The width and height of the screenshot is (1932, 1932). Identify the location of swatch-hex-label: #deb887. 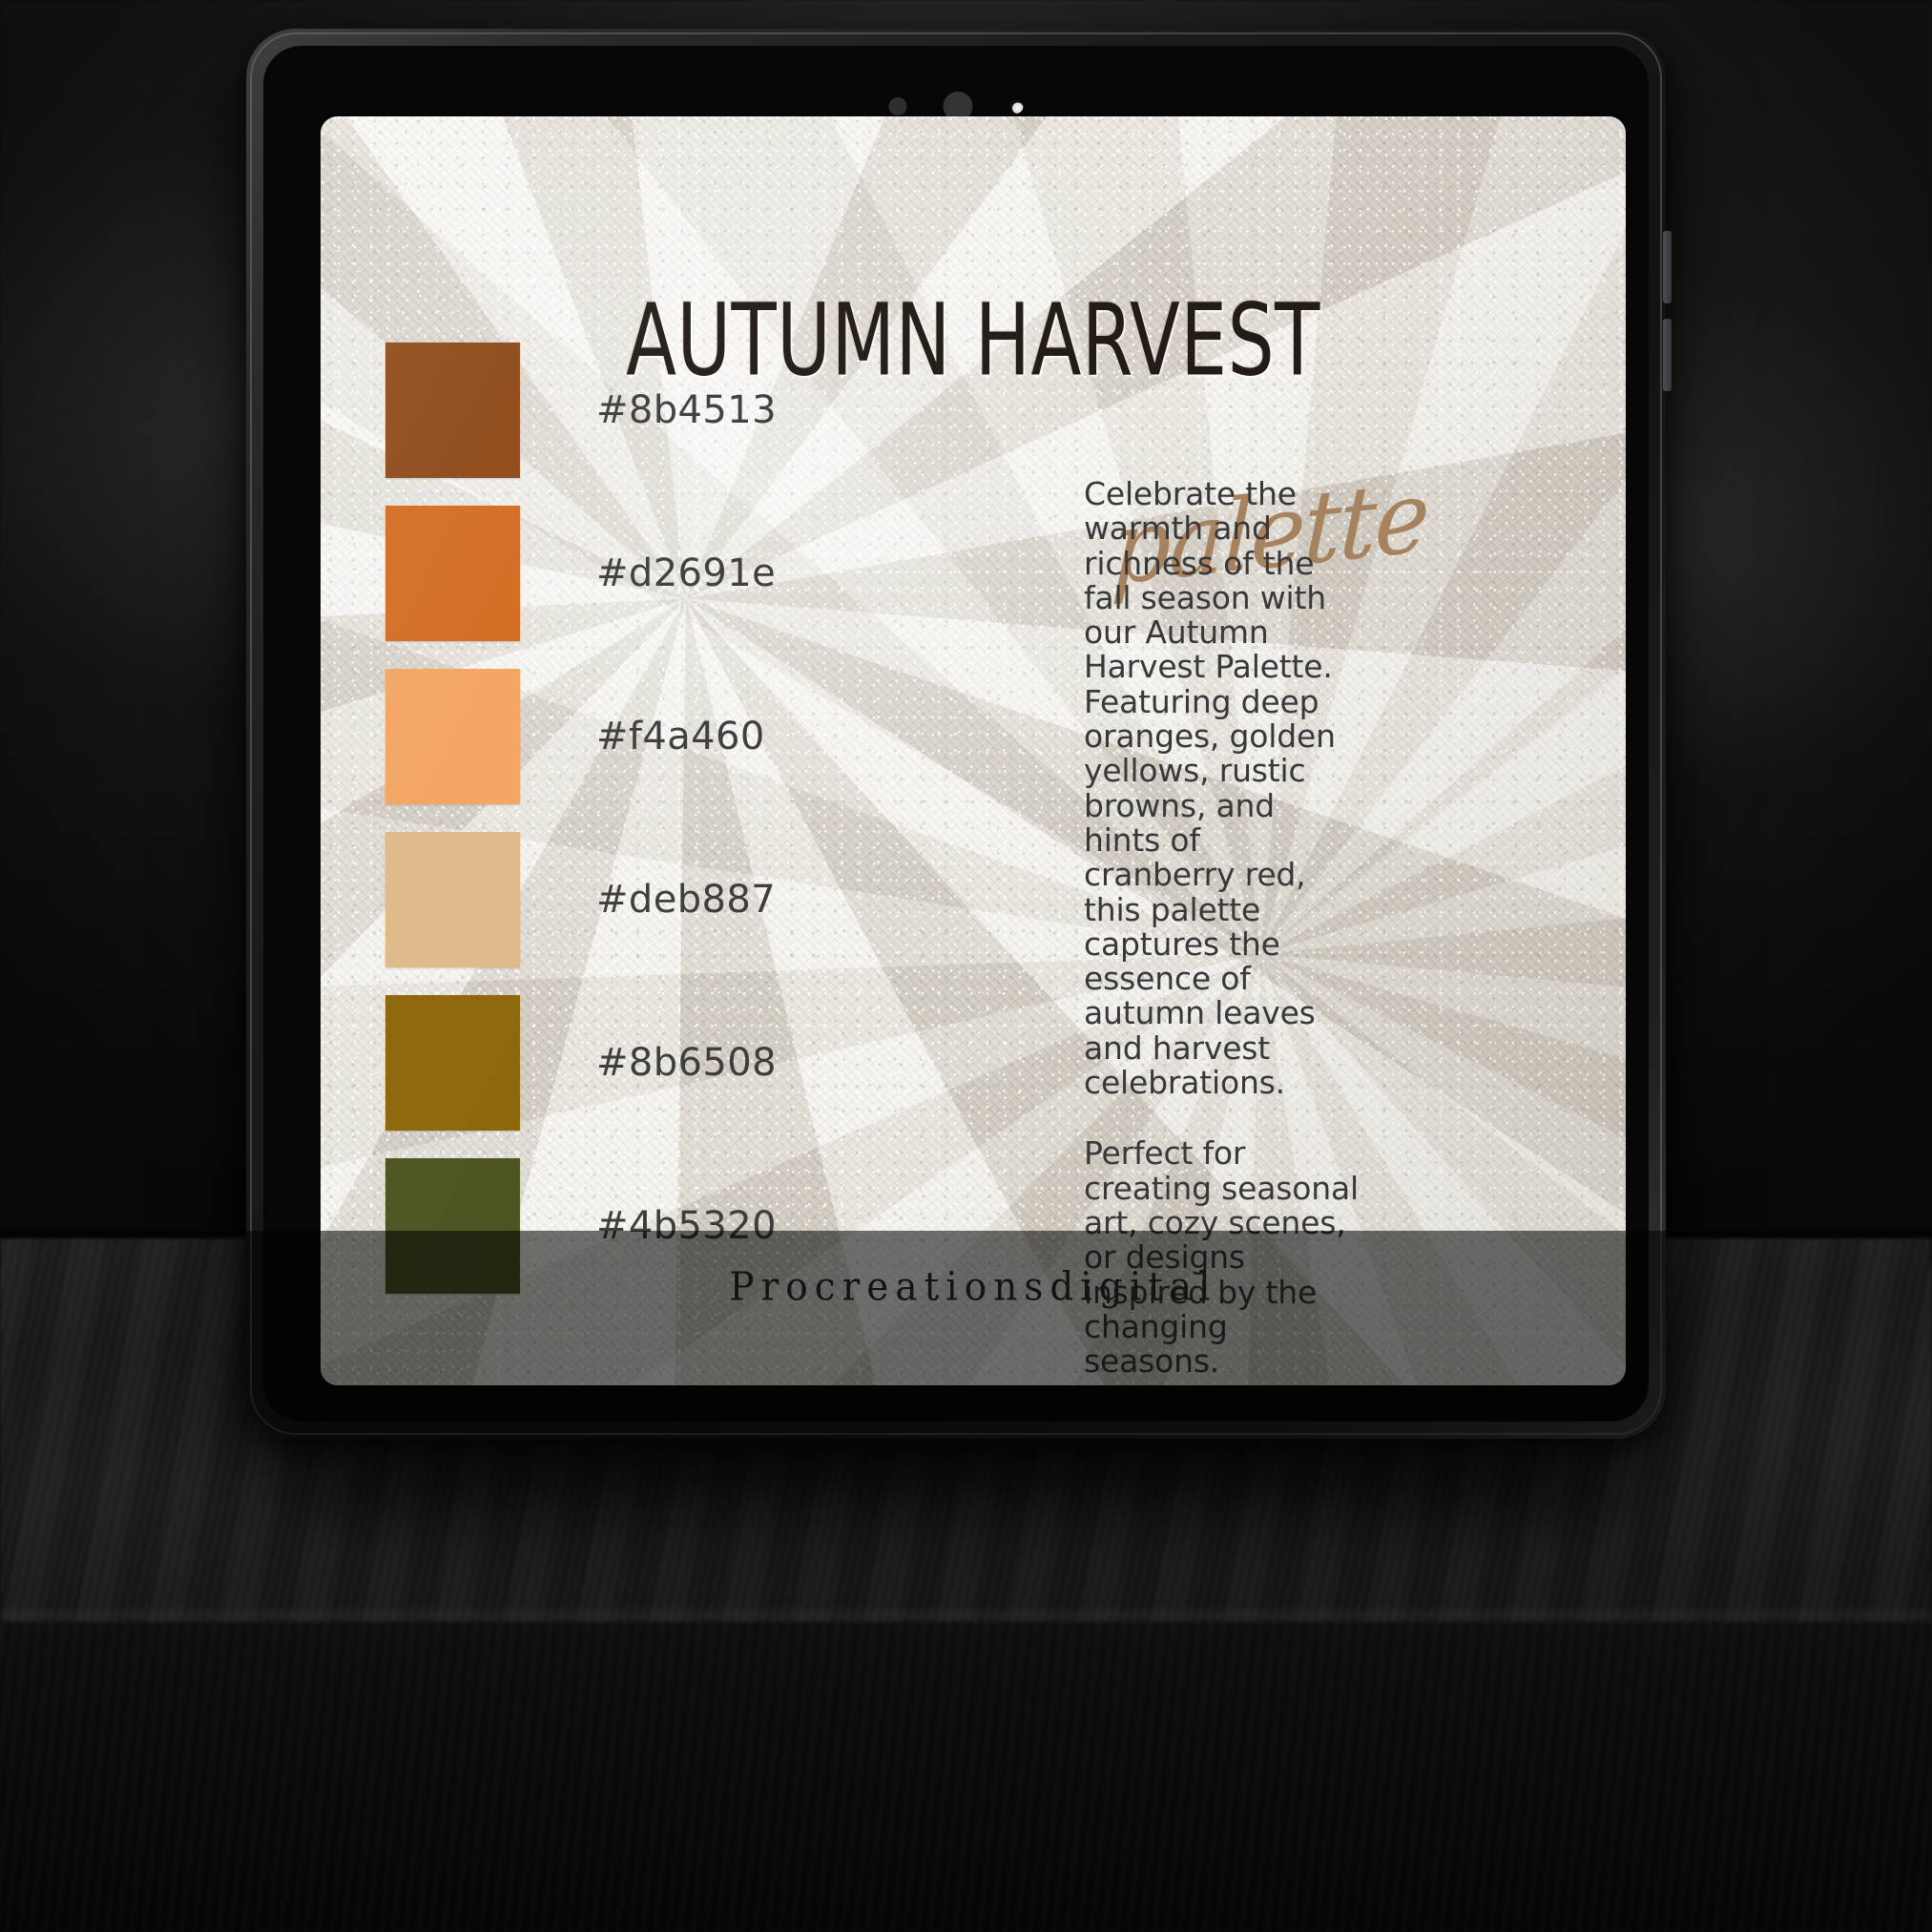
(686, 899).